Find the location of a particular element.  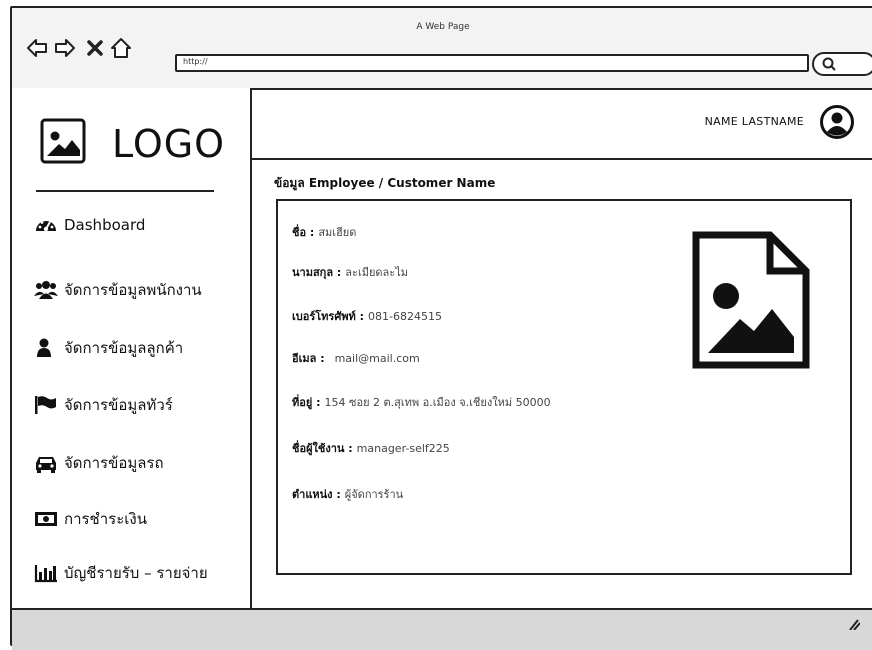

sidebar-item-dashboard: Dashboard is located at coordinates (89, 225).